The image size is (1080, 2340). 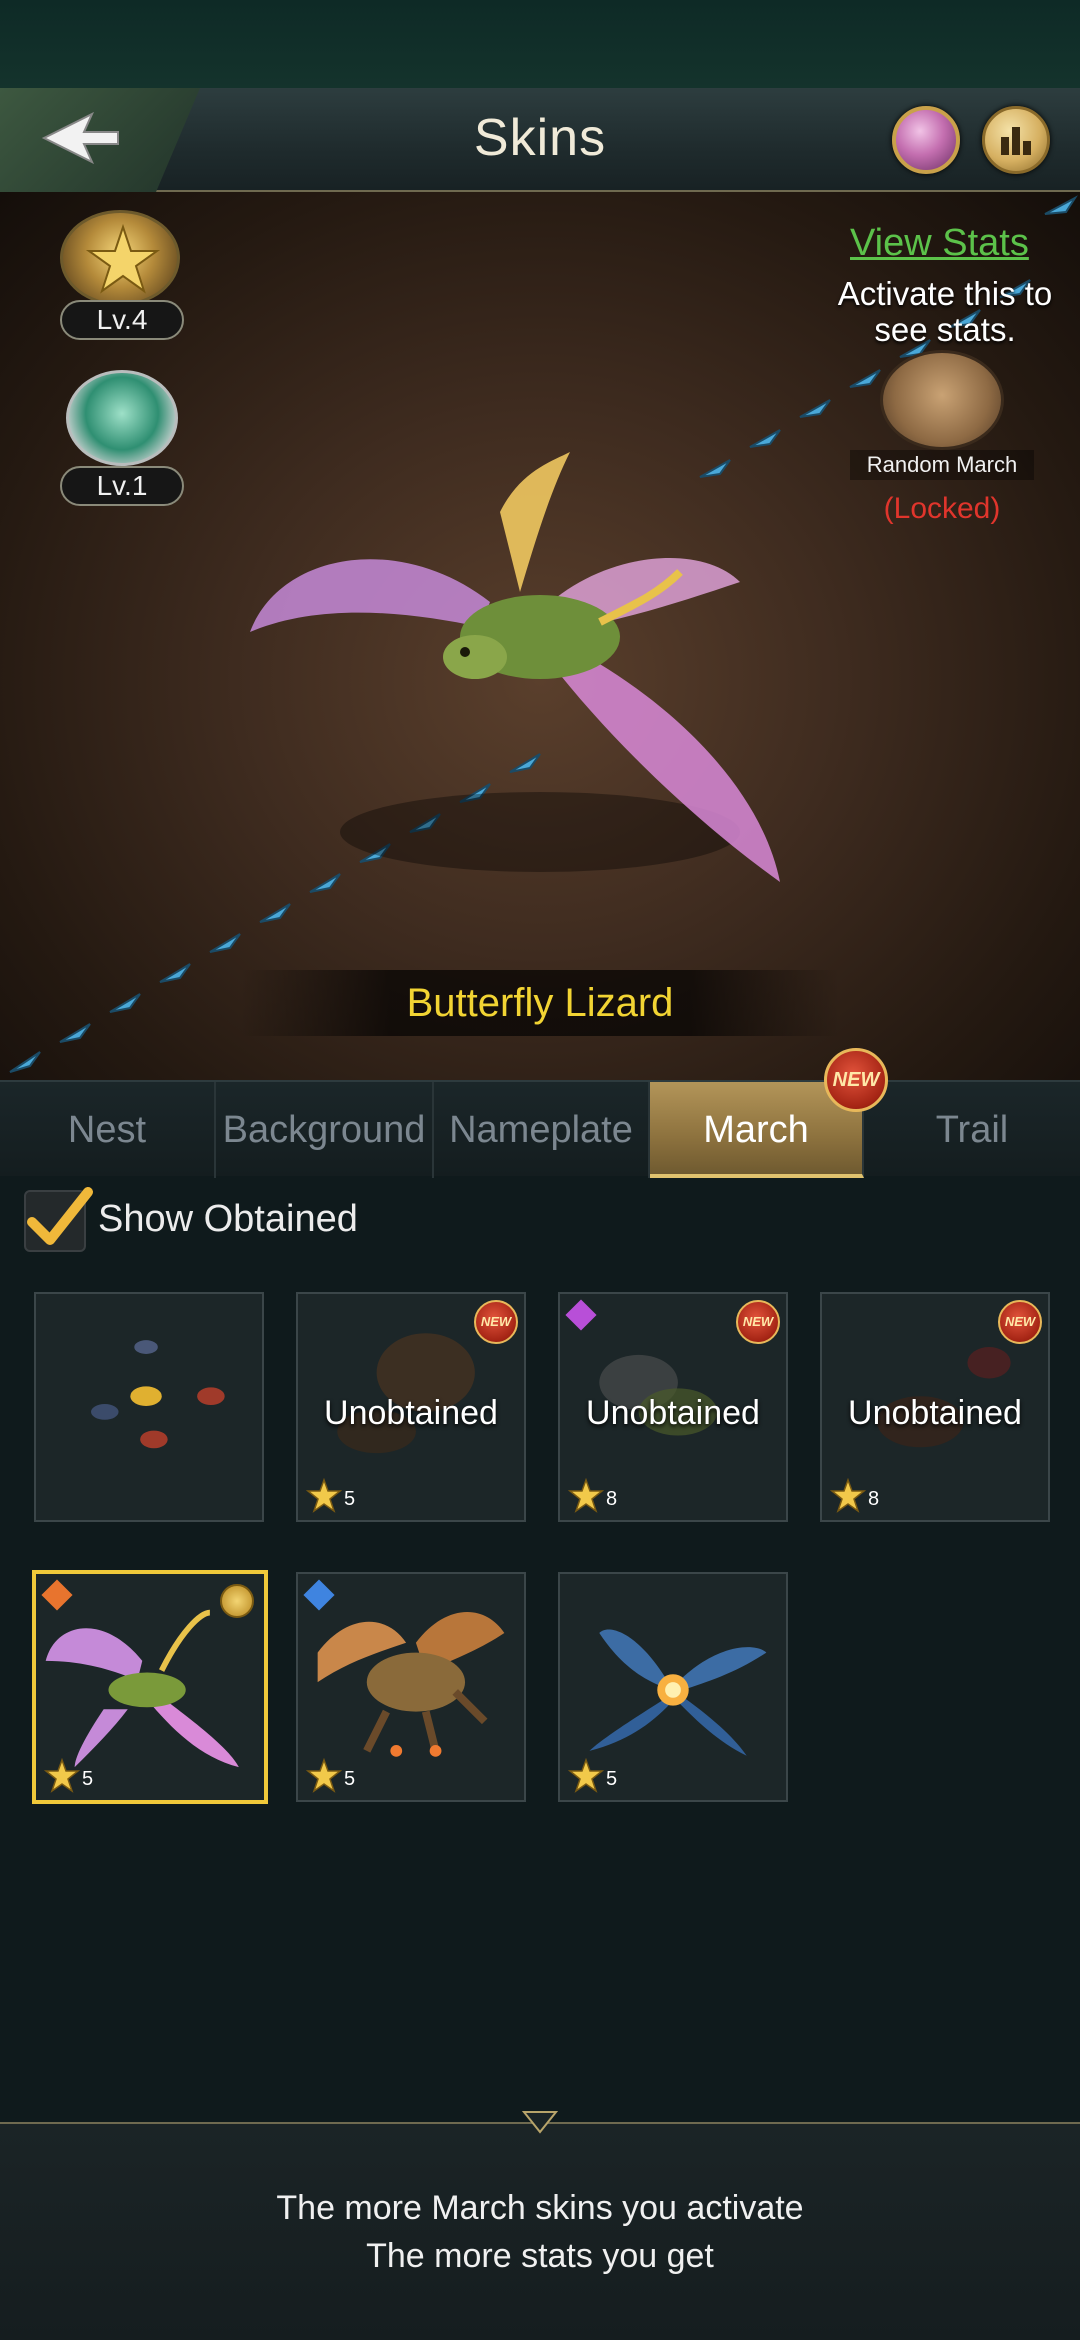 I want to click on star-medal-badge: Lv.4, so click(x=122, y=275).